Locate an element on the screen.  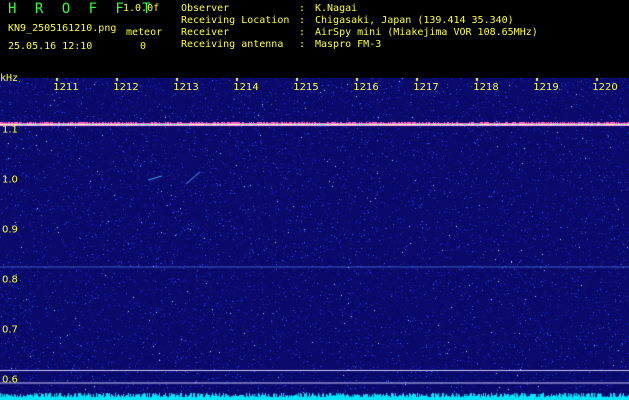
x-tick-label: 1220 is located at coordinates (605, 87).